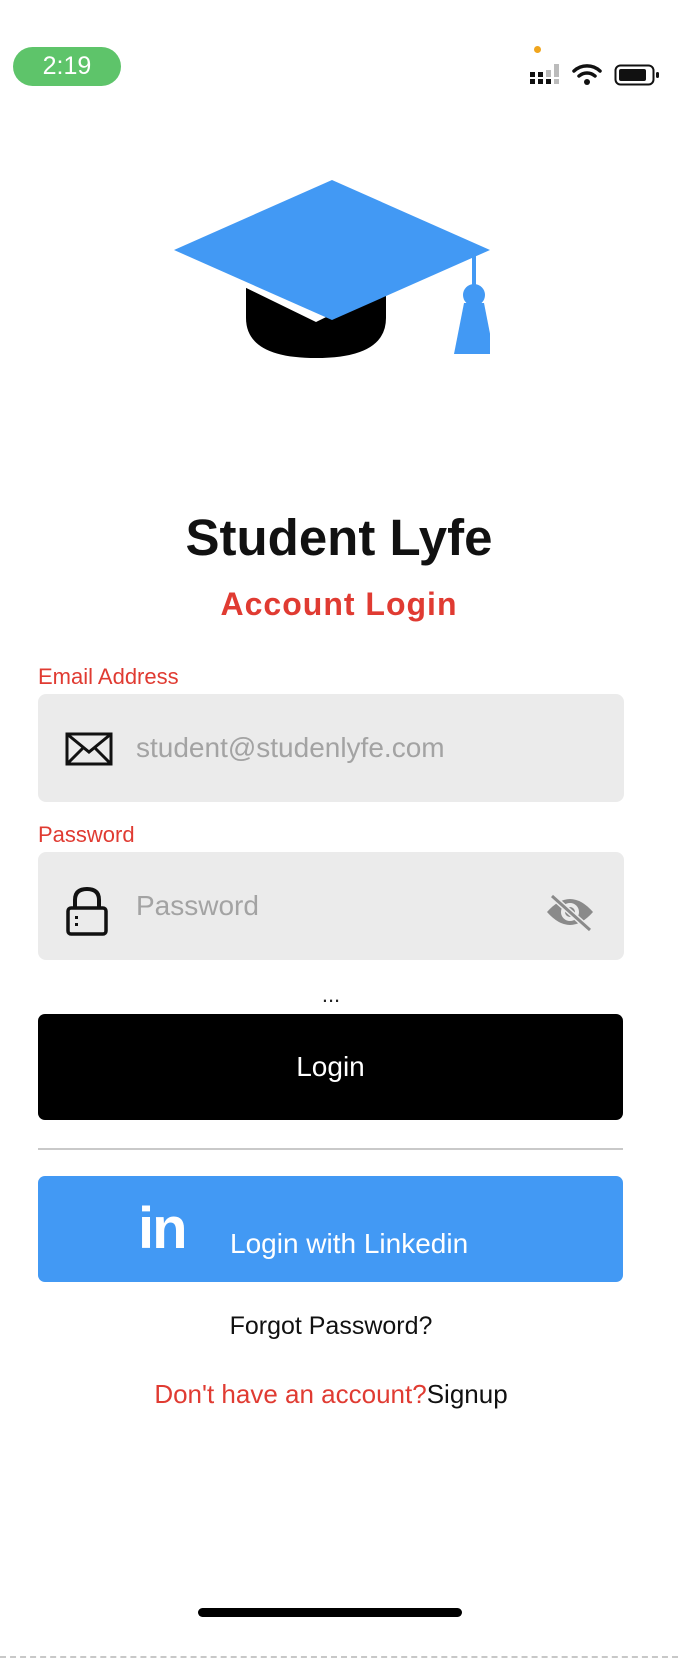  What do you see at coordinates (330, 1612) in the screenshot?
I see `home-indicator` at bounding box center [330, 1612].